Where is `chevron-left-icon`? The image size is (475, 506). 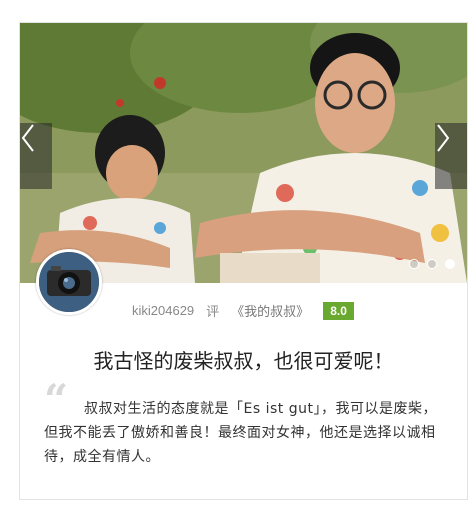
chevron-left-icon is located at coordinates (27, 138).